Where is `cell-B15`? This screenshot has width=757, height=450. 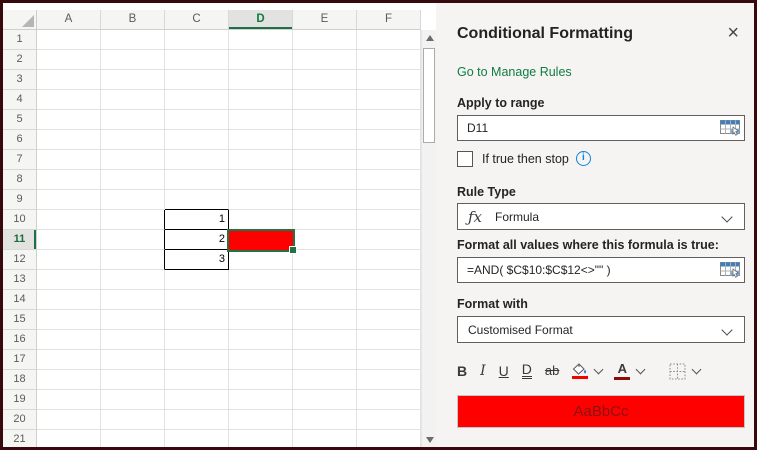
cell-B15 is located at coordinates (133, 320).